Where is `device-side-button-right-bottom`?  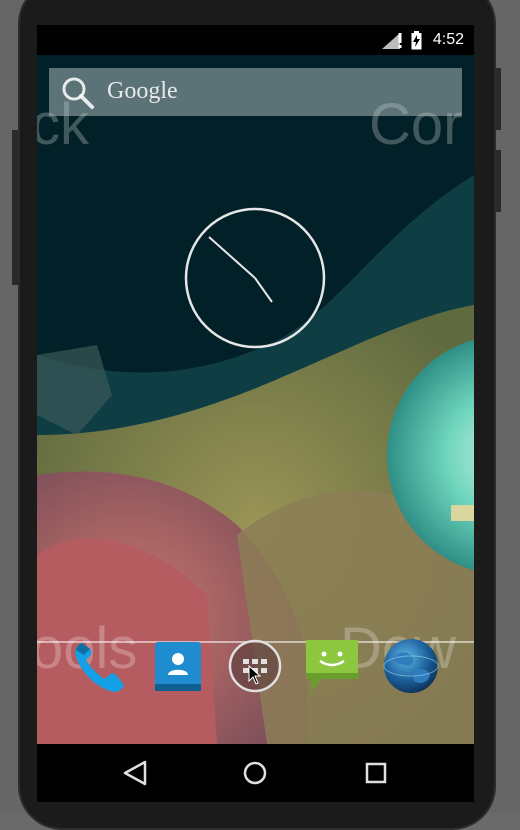 device-side-button-right-bottom is located at coordinates (498, 181).